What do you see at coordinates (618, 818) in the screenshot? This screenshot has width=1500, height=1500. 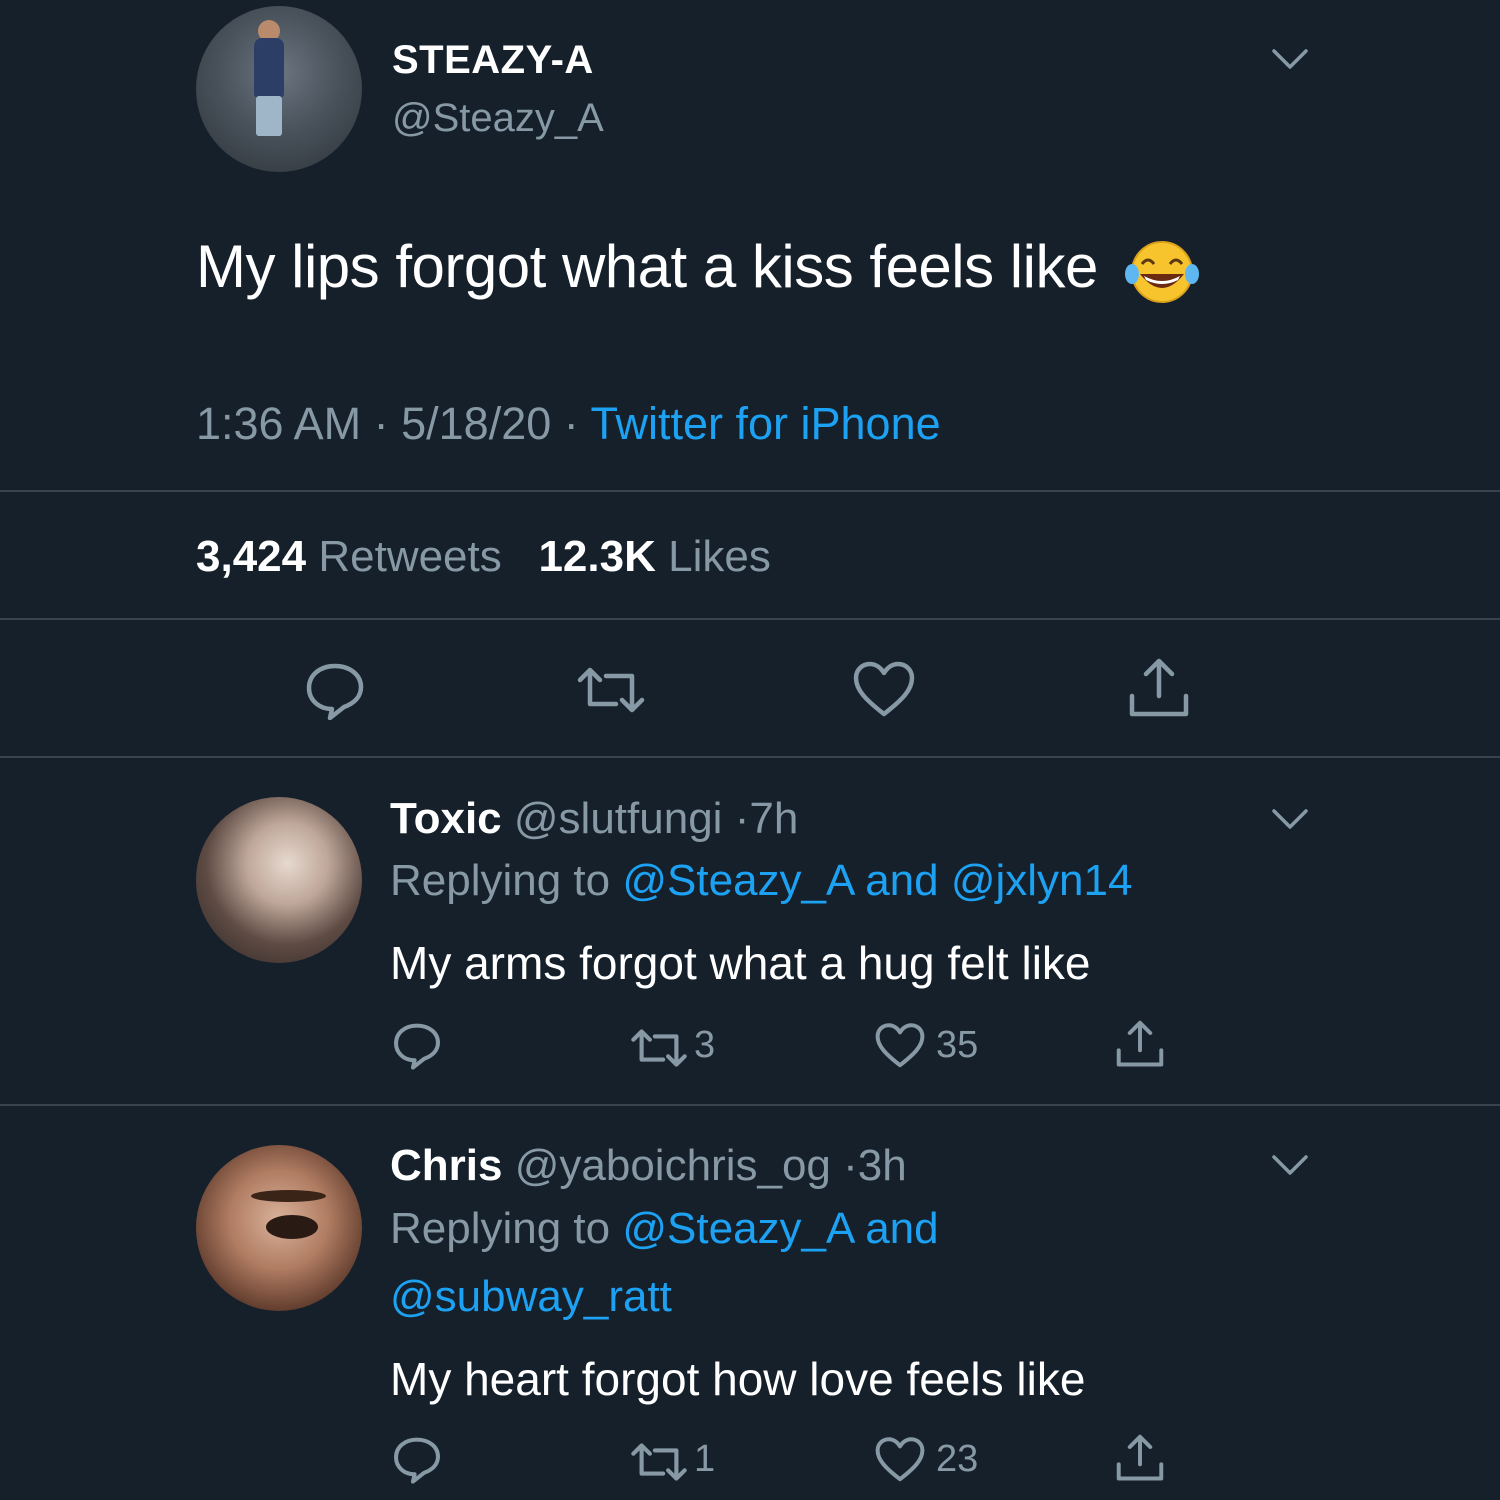 I see `reply-handle: @slutfungi` at bounding box center [618, 818].